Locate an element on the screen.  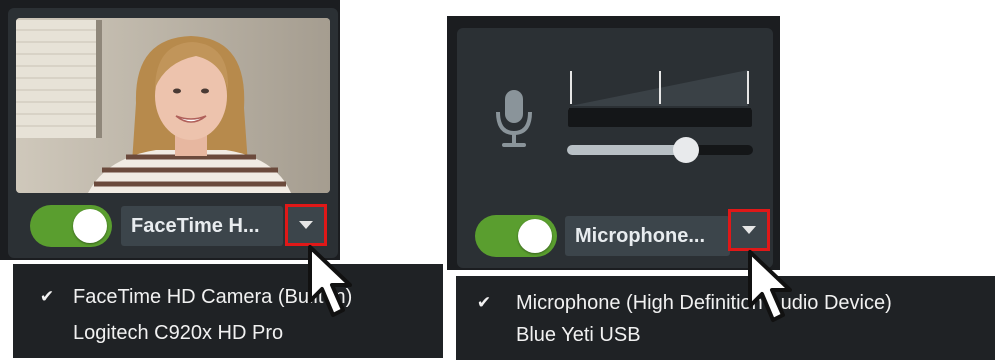
microphone-toggle is located at coordinates (516, 236).